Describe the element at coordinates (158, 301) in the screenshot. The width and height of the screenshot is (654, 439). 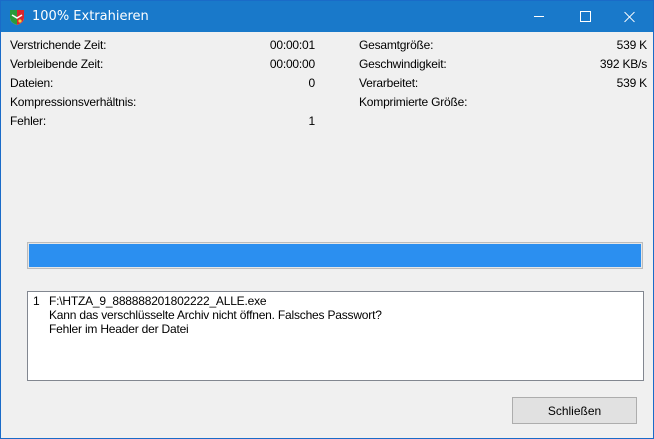
I see `log-entry-path: F:\HTZA_9_888888201802222_ALLE.exe` at that location.